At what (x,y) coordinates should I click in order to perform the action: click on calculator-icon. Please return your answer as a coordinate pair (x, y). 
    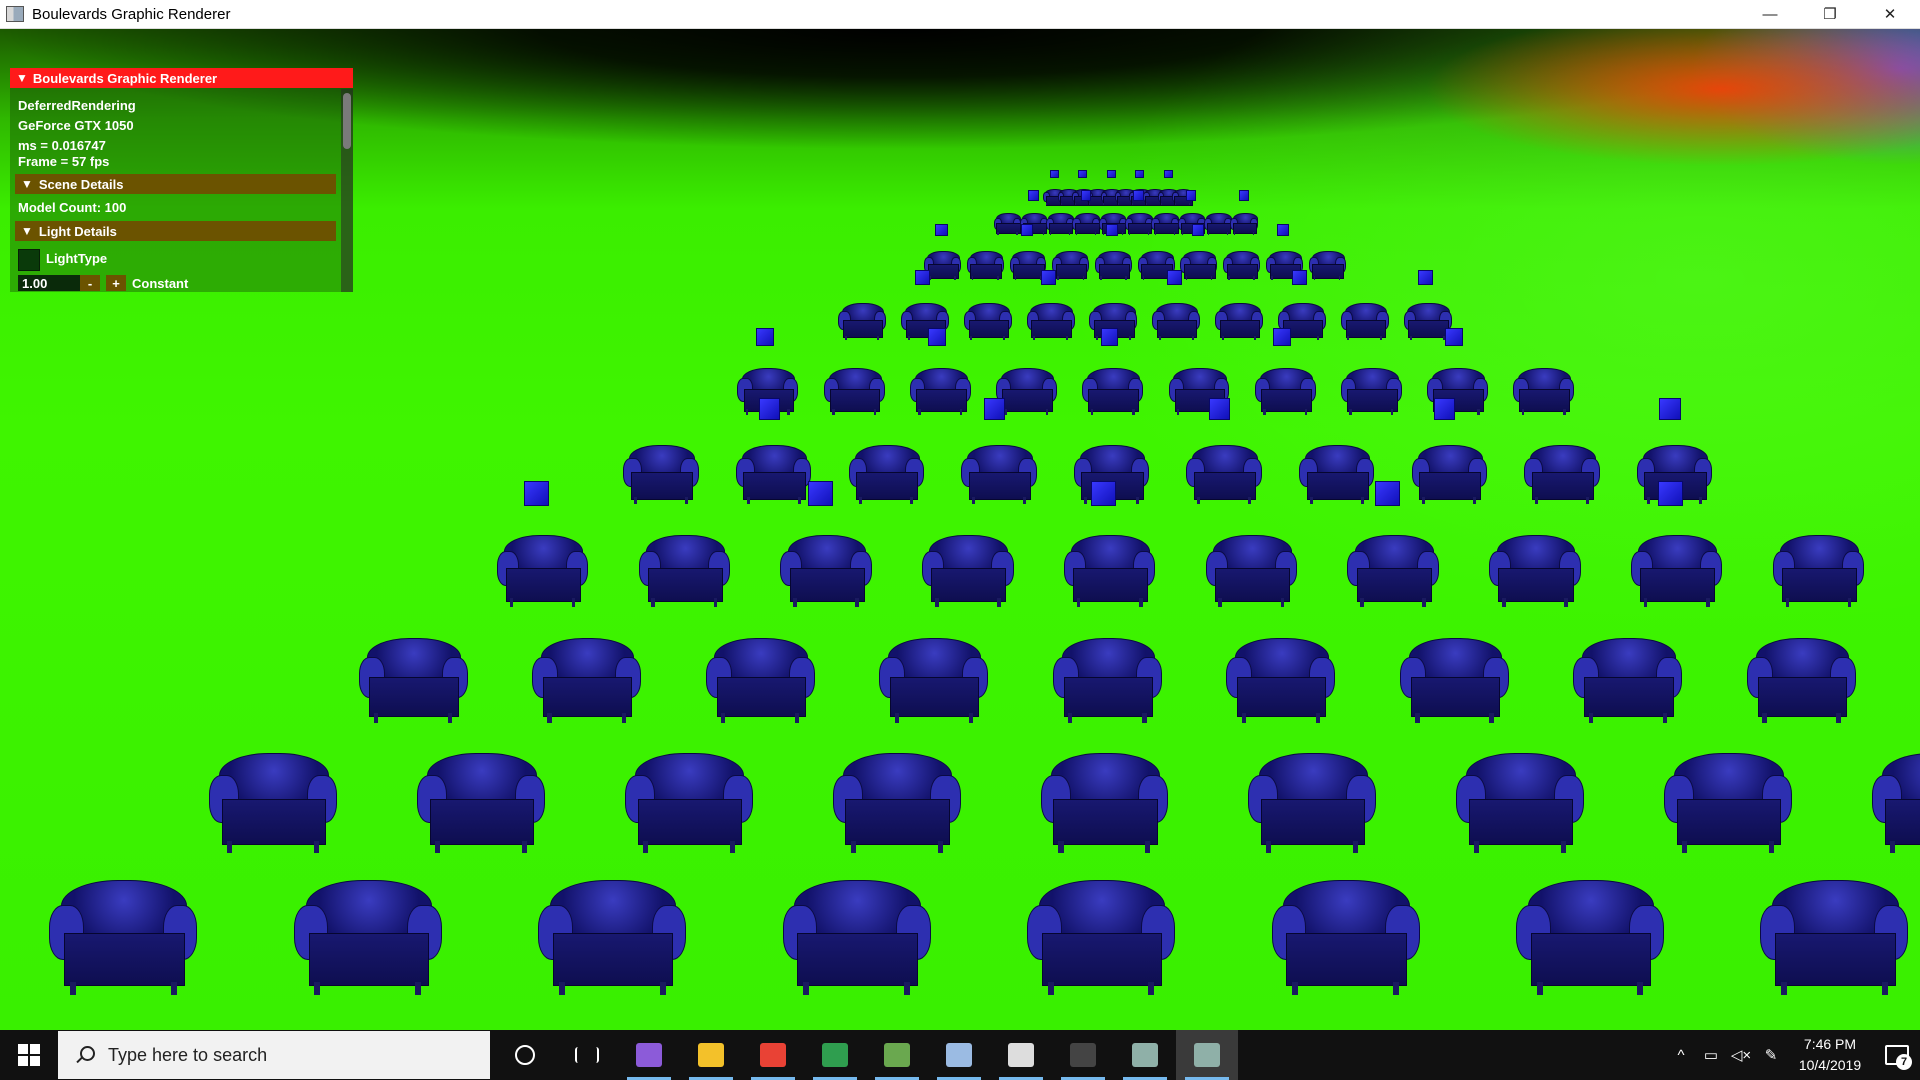
    Looking at the image, I should click on (1021, 1055).